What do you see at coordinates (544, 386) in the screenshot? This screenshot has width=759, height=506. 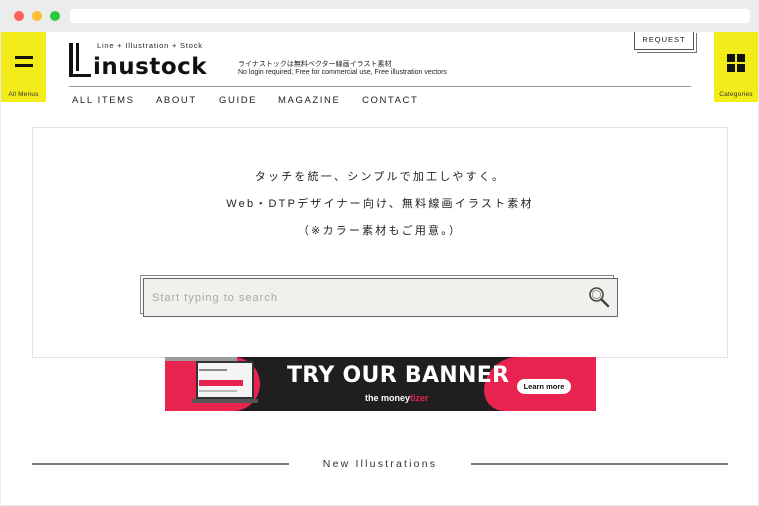 I see `banner-learn-more-button: Learn more` at bounding box center [544, 386].